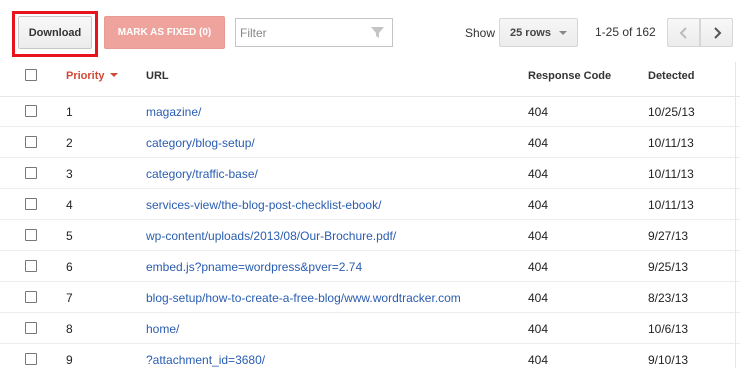  I want to click on chevron-right-icon, so click(717, 32).